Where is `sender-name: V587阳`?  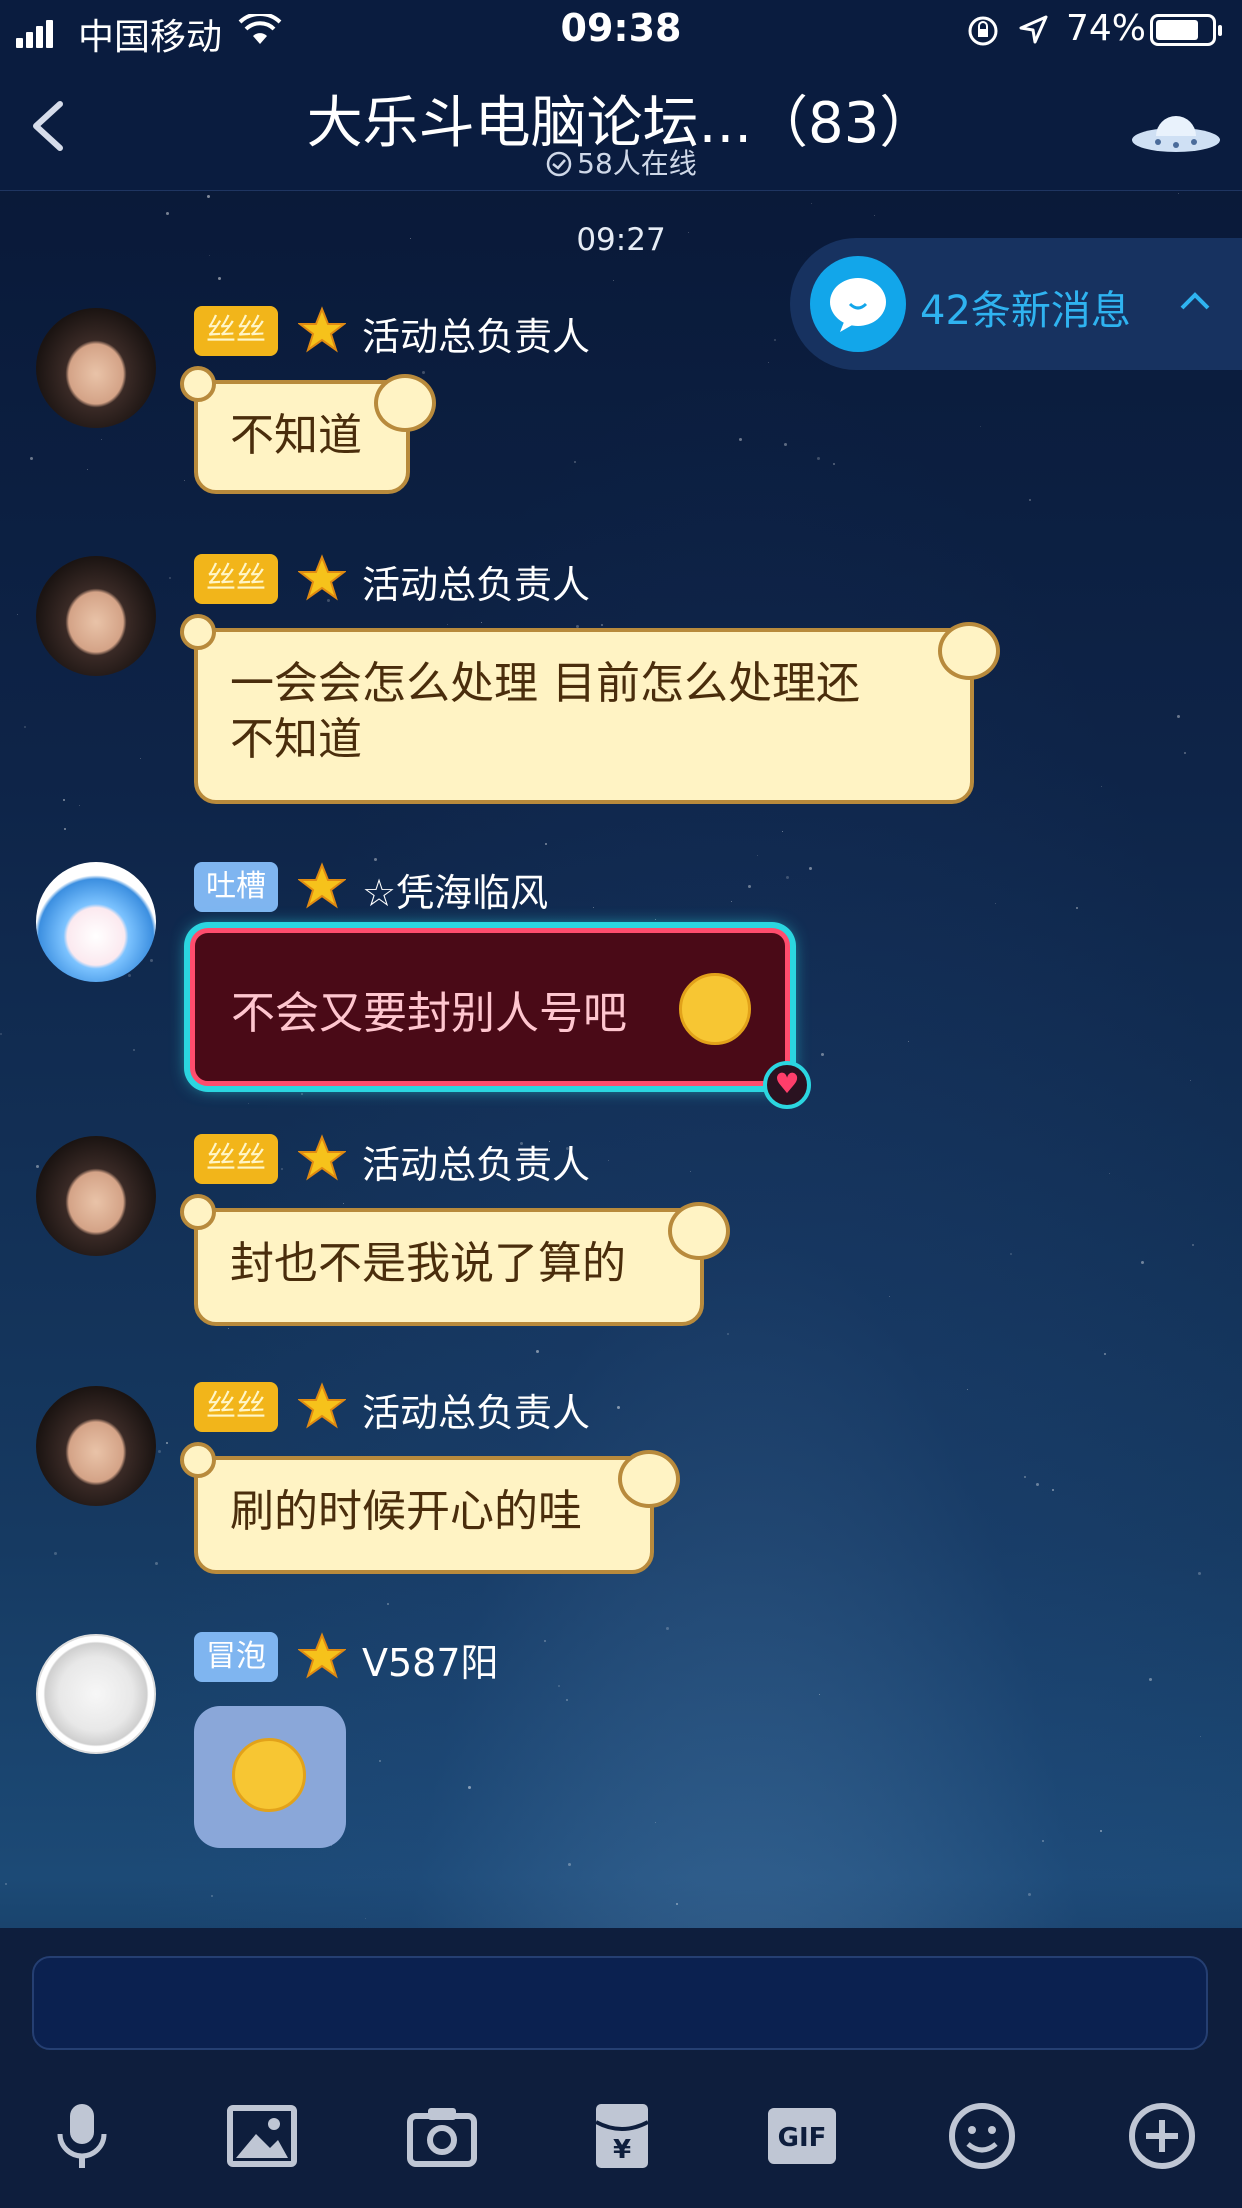
sender-name: V587阳 is located at coordinates (430, 1659).